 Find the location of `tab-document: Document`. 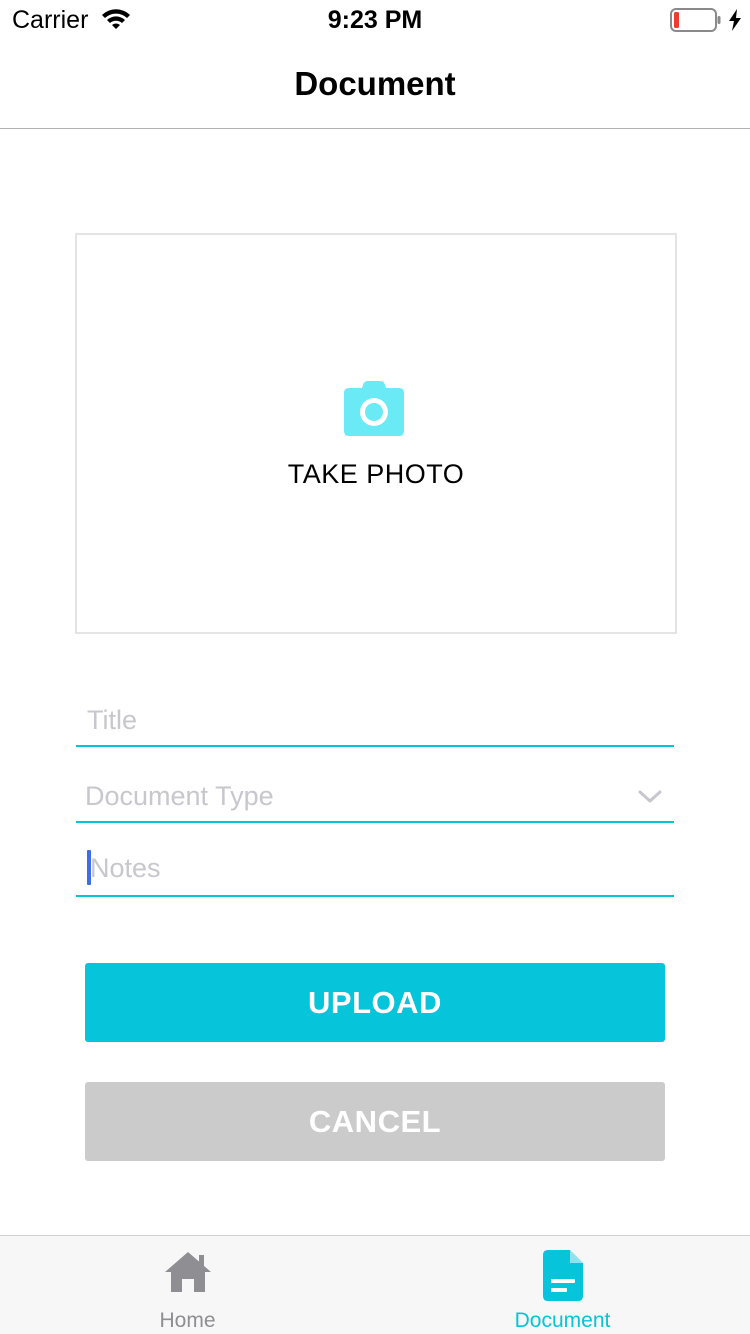

tab-document: Document is located at coordinates (562, 1285).